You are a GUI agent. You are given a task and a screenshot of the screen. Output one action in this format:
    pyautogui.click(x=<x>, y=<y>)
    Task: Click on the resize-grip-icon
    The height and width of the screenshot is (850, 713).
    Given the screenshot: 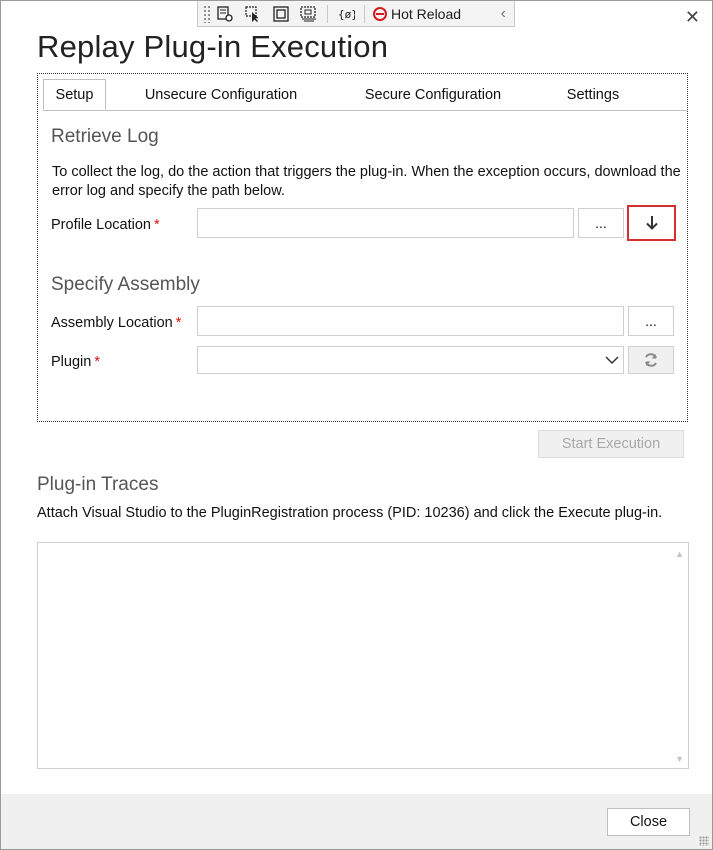 What is the action you would take?
    pyautogui.click(x=704, y=841)
    